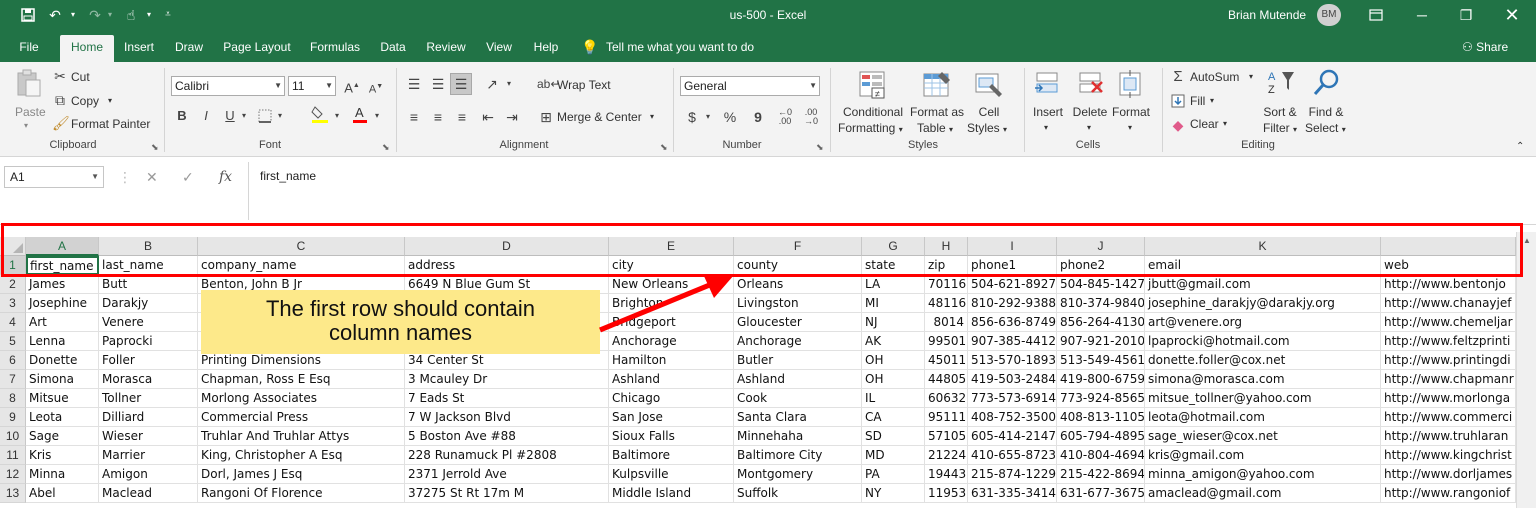 The image size is (1536, 508). Describe the element at coordinates (1263, 474) in the screenshot. I see `table-cell: minna_amigon@yahoo.com` at that location.